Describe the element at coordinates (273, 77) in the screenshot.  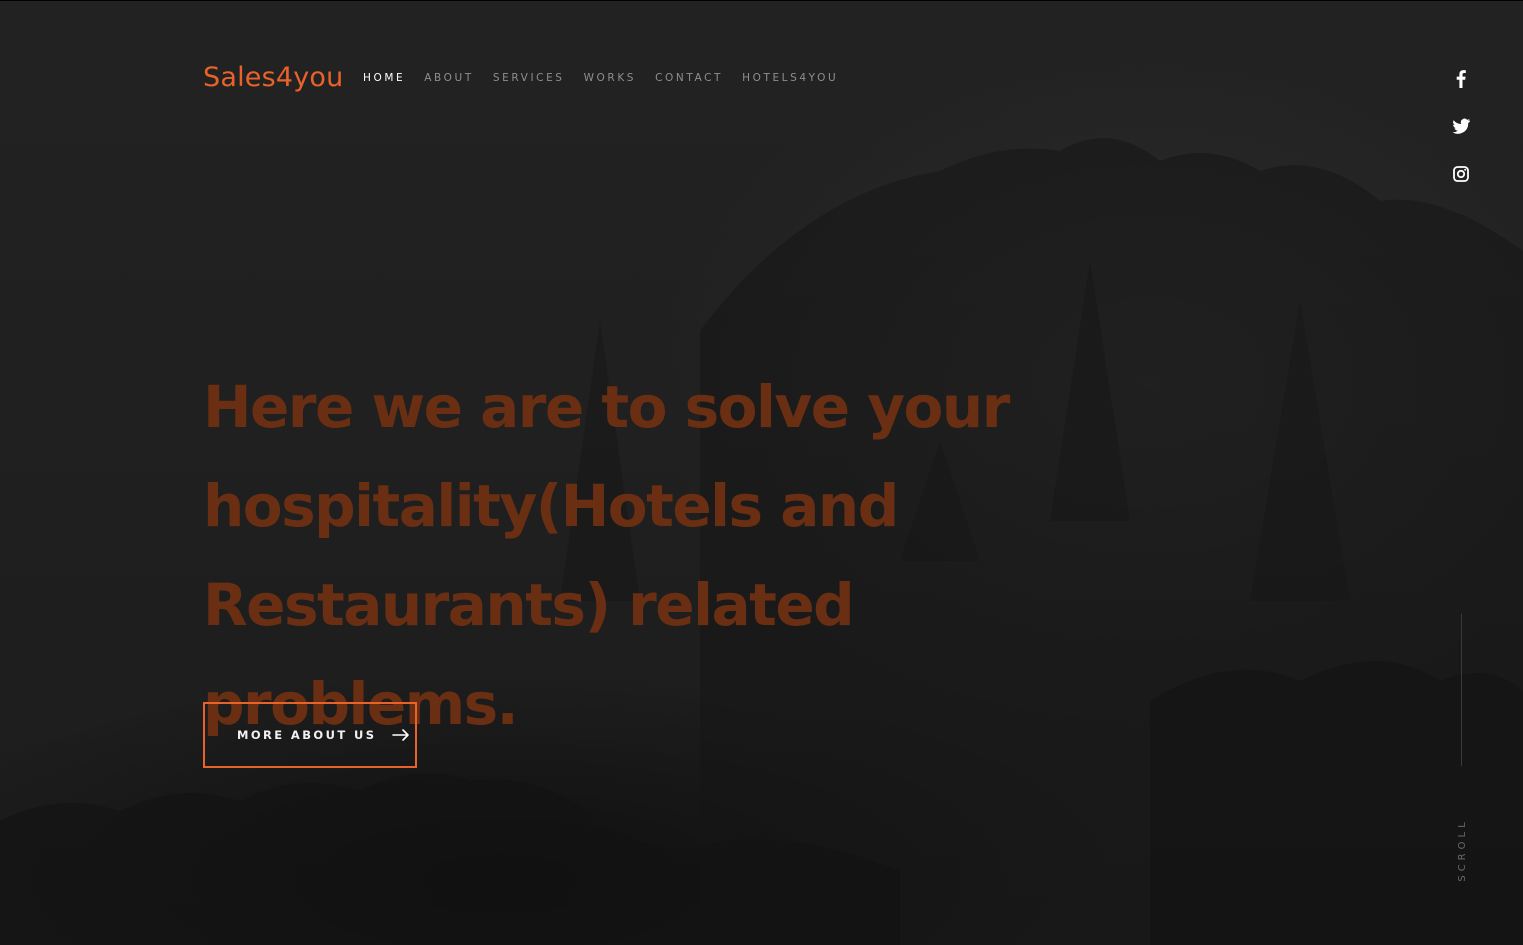
I see `brand-logo: Sales4you` at that location.